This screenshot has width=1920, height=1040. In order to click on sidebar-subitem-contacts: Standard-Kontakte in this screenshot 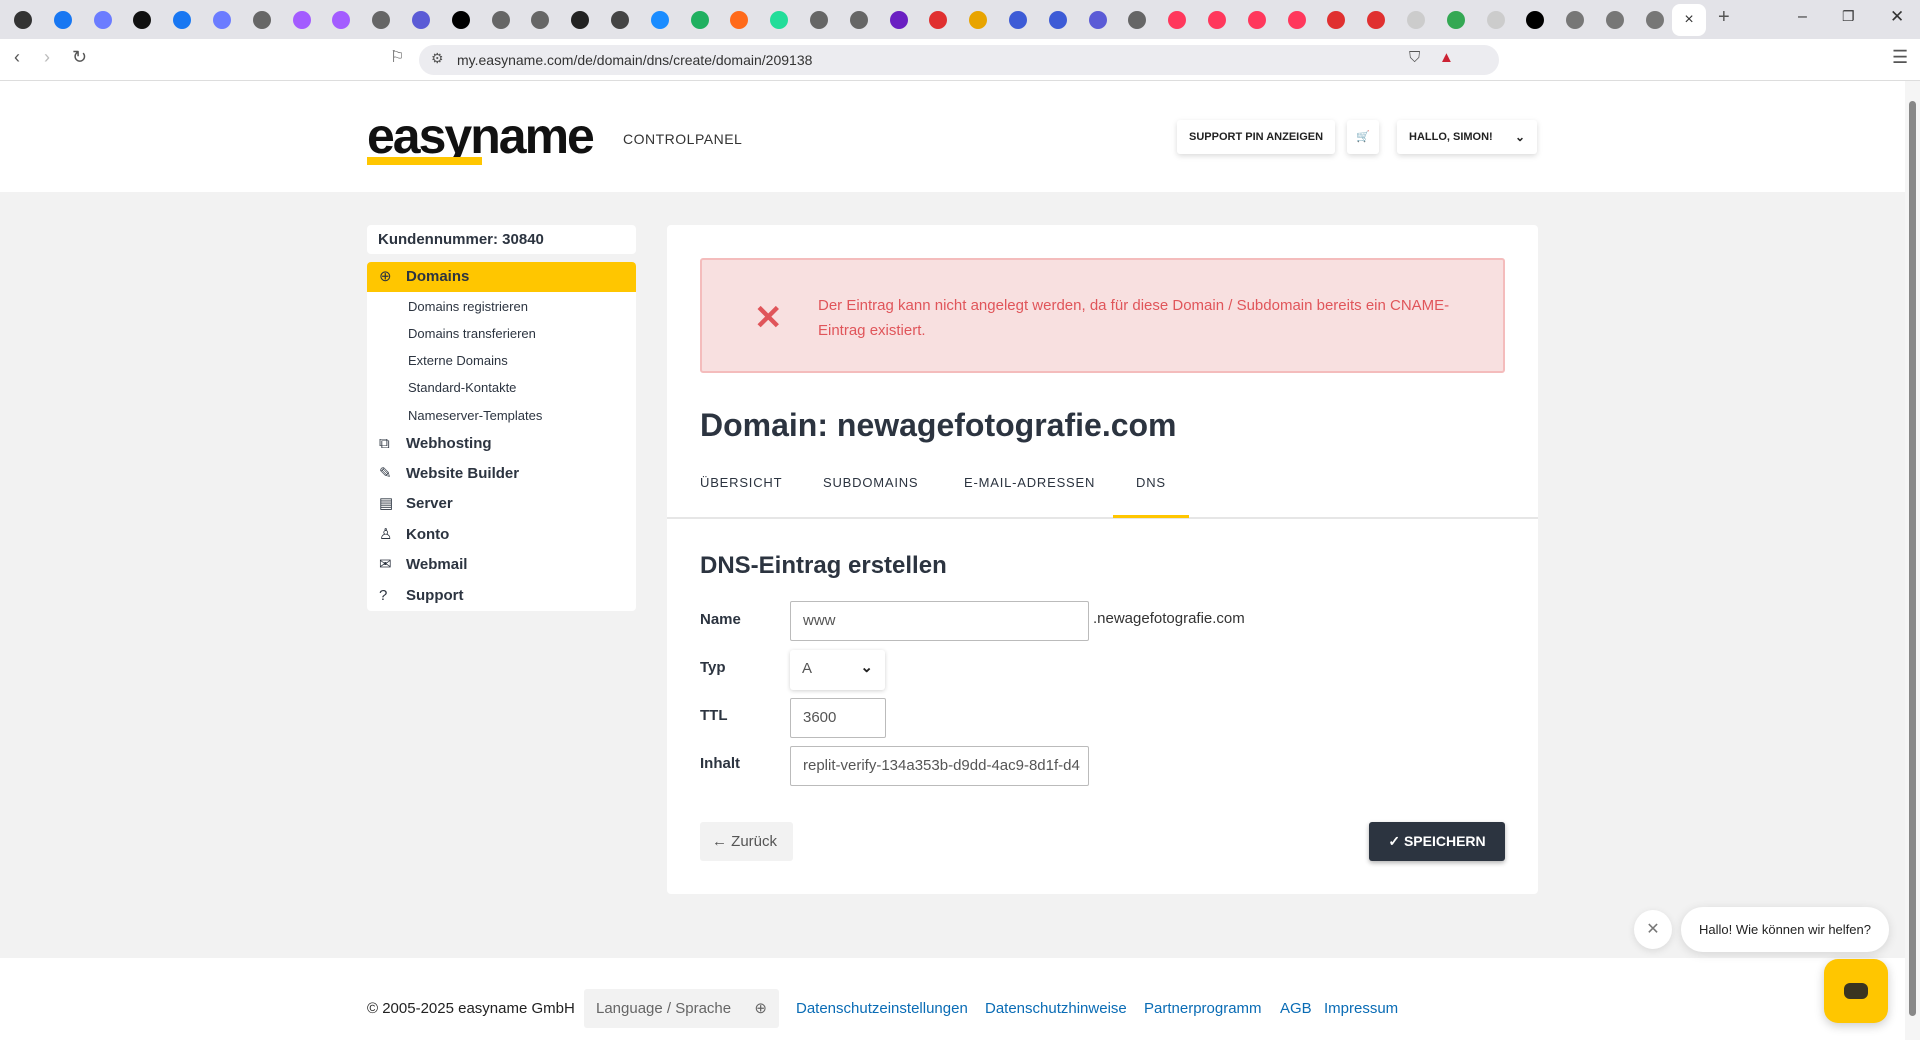, I will do `click(462, 387)`.